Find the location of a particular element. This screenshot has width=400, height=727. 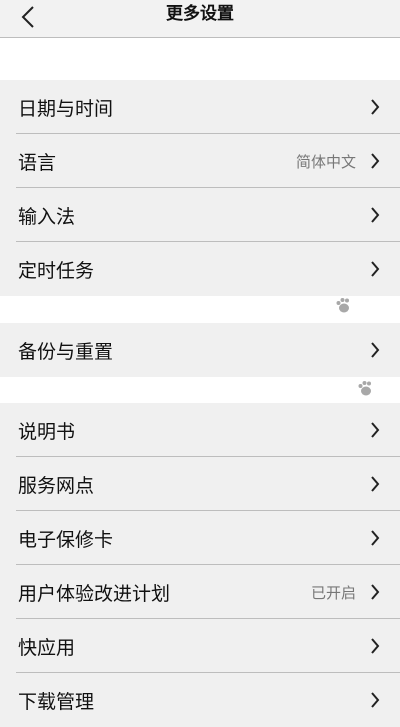

settings-item-backup-reset: 备份与重置 is located at coordinates (200, 350).